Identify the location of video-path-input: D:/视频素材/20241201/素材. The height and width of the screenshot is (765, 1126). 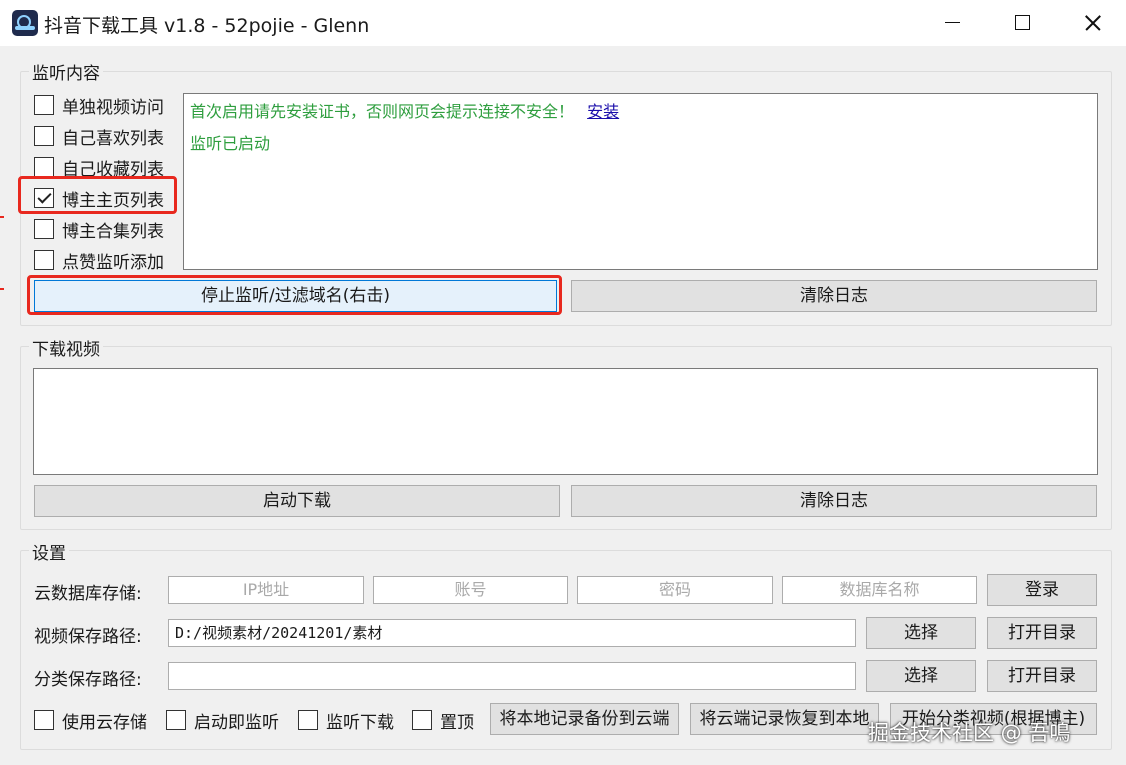
(512, 633).